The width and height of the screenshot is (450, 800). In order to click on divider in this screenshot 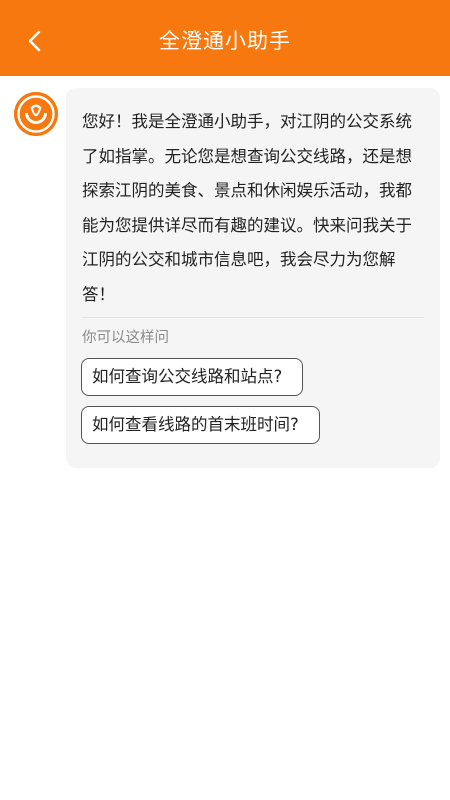, I will do `click(253, 317)`.